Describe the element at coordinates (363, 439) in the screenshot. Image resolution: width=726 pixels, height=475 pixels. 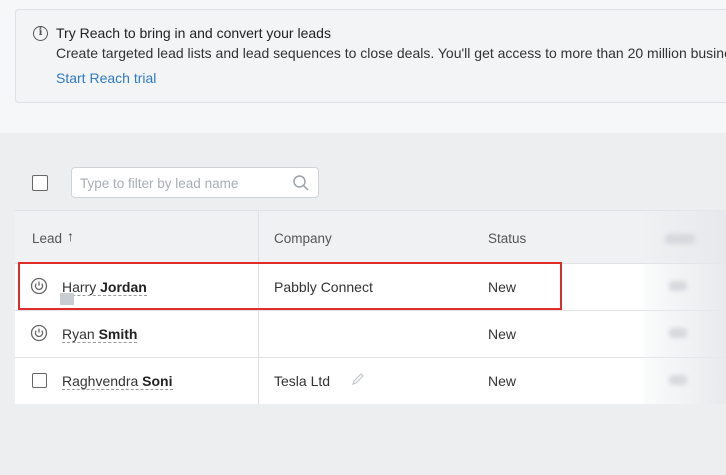
I see `bottom-area` at that location.